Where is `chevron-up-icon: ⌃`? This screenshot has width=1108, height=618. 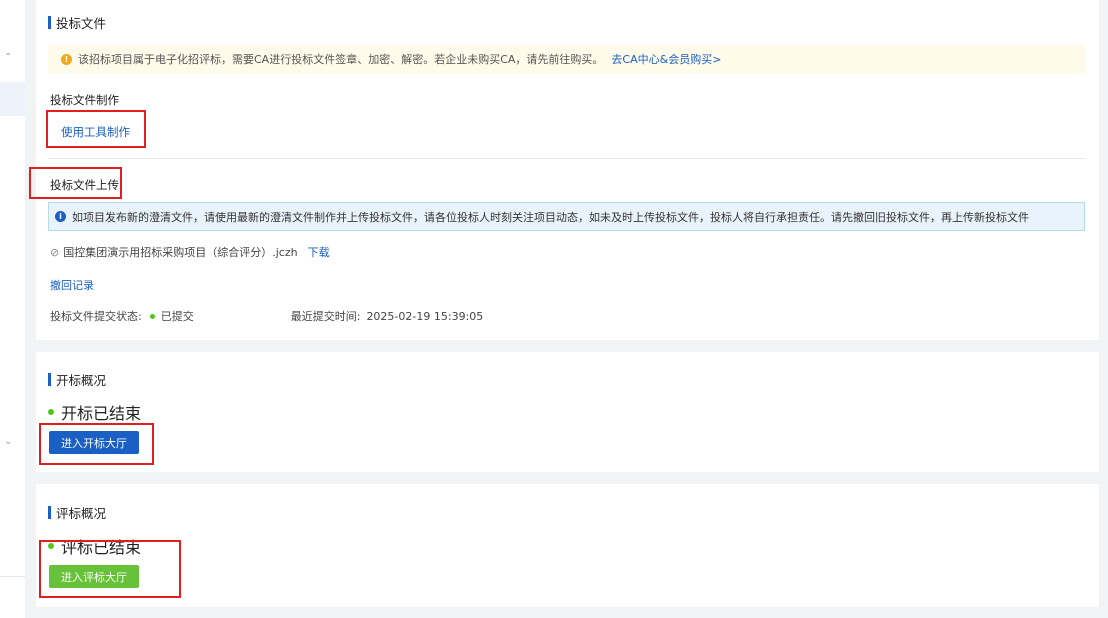
chevron-up-icon: ⌃ is located at coordinates (8, 57).